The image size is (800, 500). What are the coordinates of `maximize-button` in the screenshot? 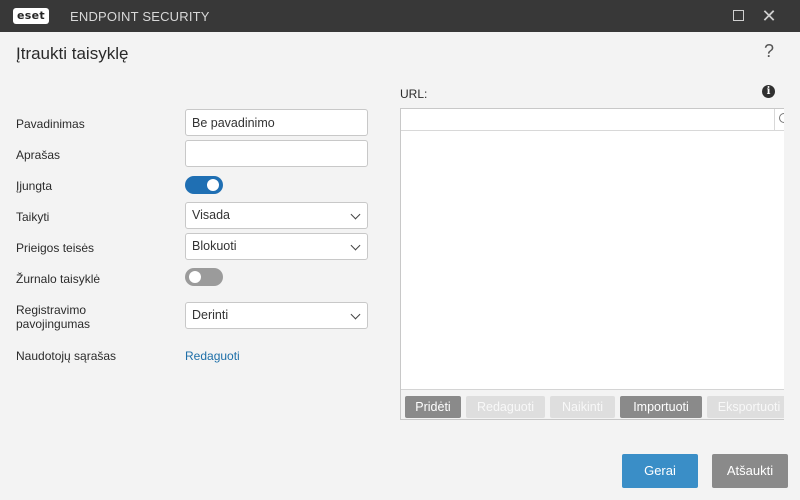 It's located at (738, 16).